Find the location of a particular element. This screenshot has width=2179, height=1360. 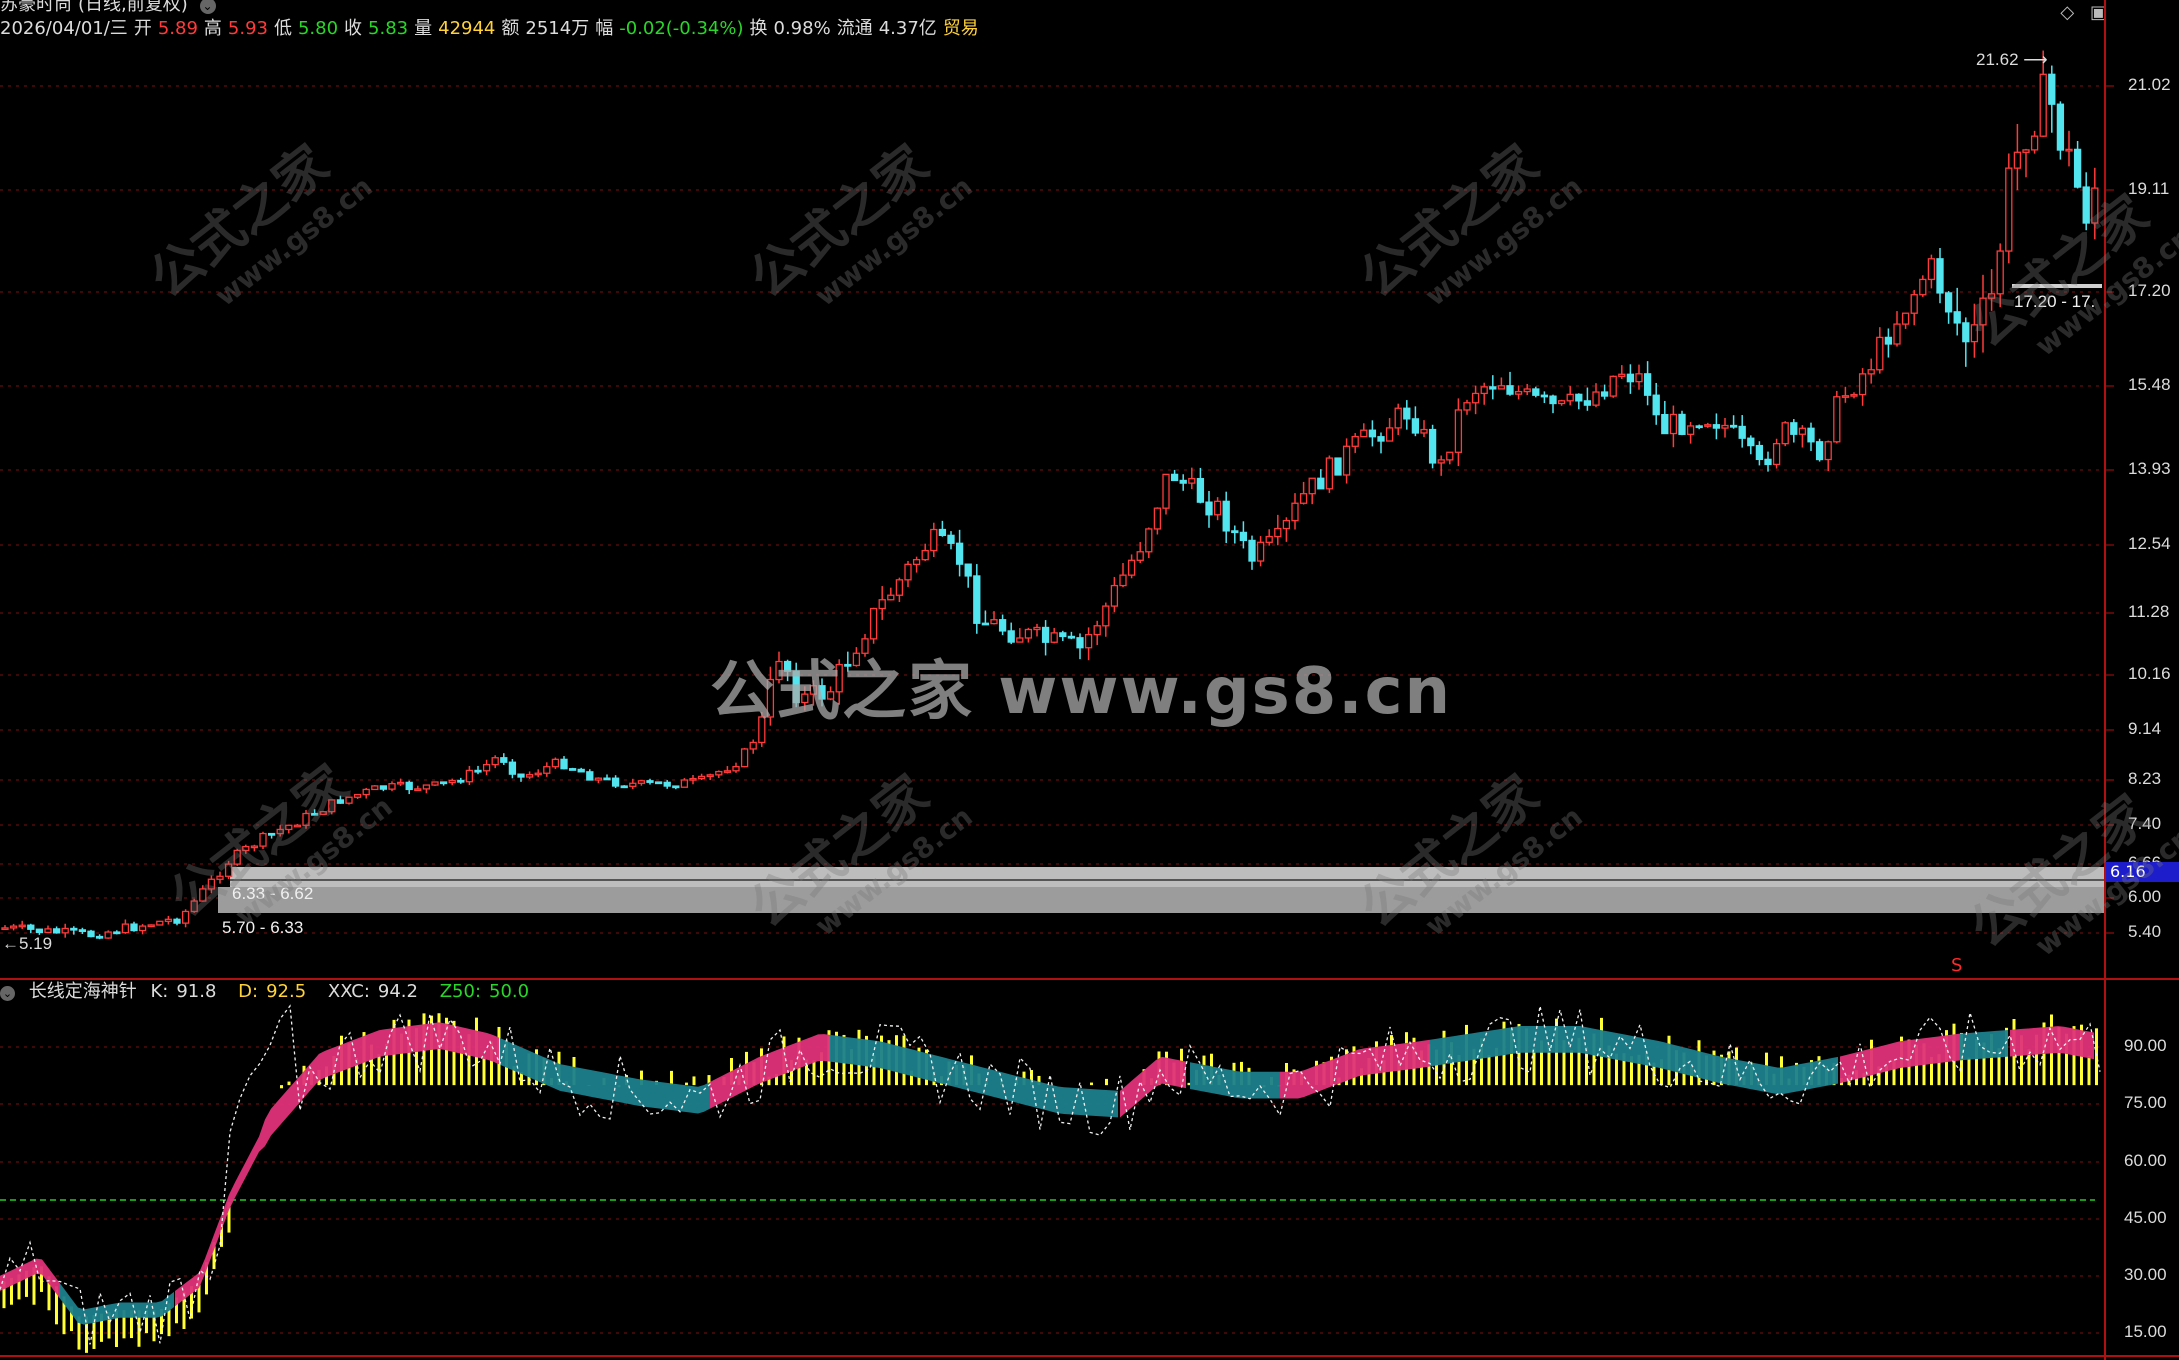

zone-lower-band is located at coordinates (1161, 900).